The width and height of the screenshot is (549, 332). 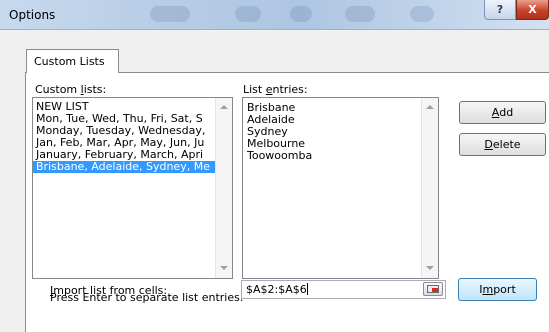 What do you see at coordinates (124, 167) in the screenshot?
I see `custom-list-item: Brisbane, Adelaide, Sydney, Me` at bounding box center [124, 167].